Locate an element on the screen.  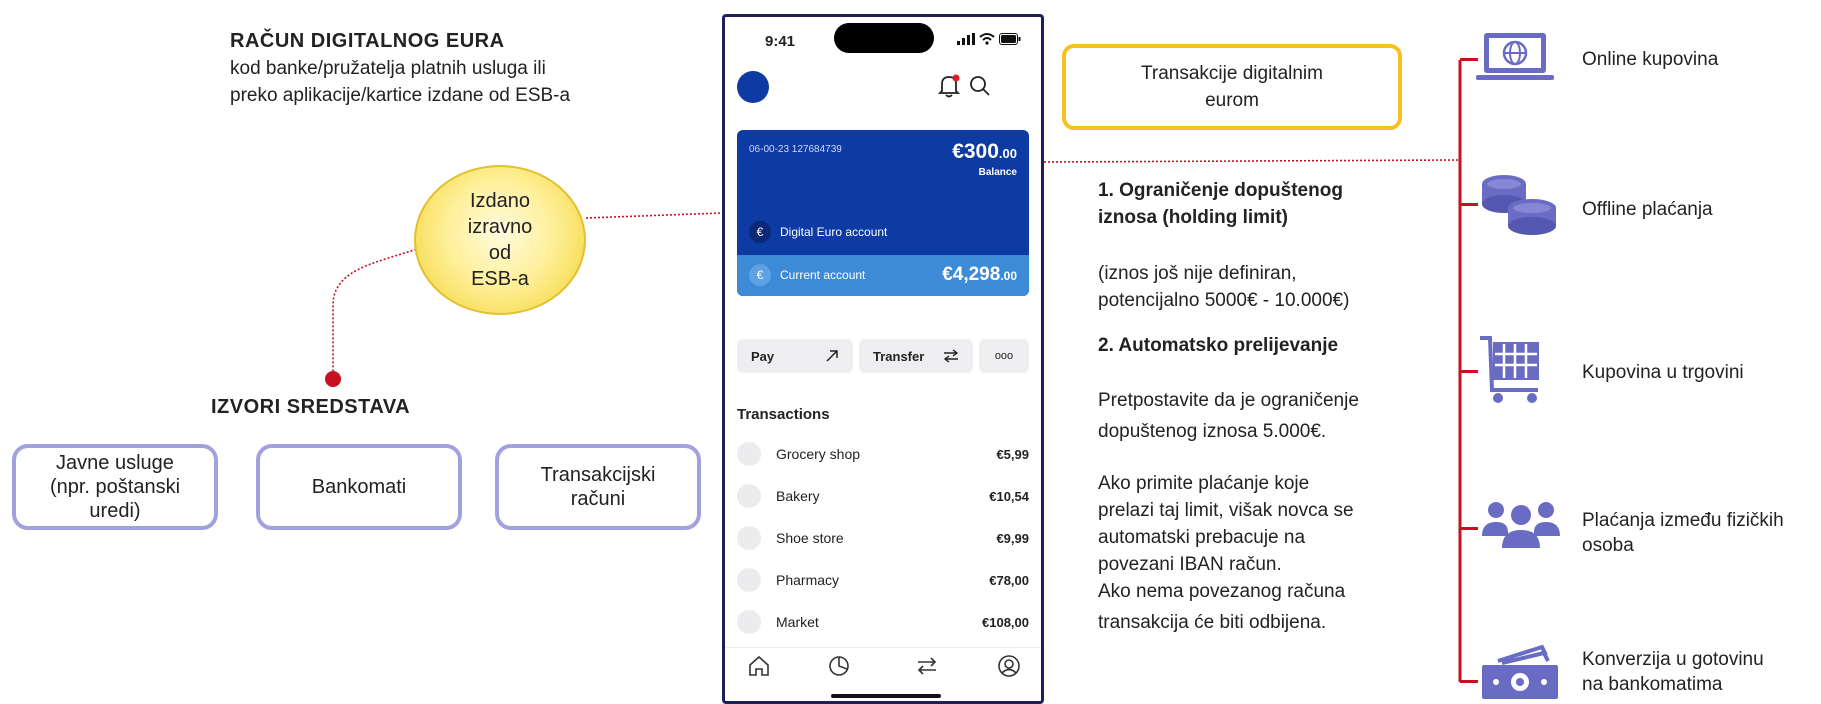
use-online-shopping: Online kupovina is located at coordinates (1650, 59).